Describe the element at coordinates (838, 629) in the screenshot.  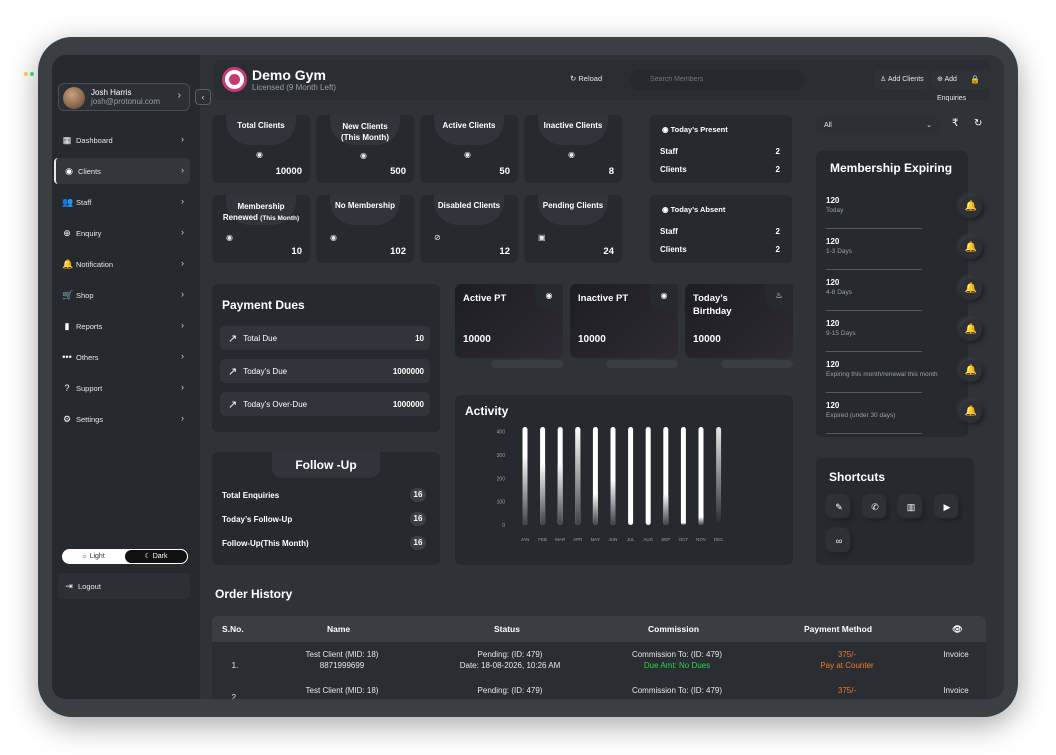
I see `column-header: Payment Method` at that location.